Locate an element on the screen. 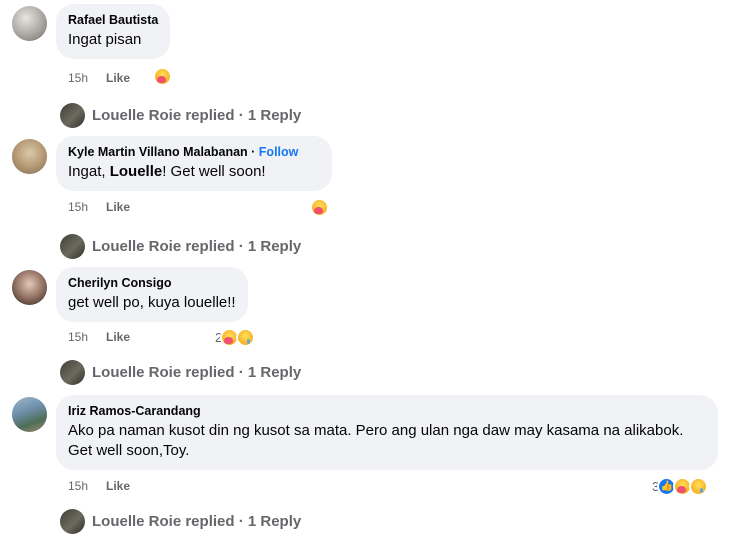  comment-author: Kyle Martin Villano Malabanan is located at coordinates (158, 152).